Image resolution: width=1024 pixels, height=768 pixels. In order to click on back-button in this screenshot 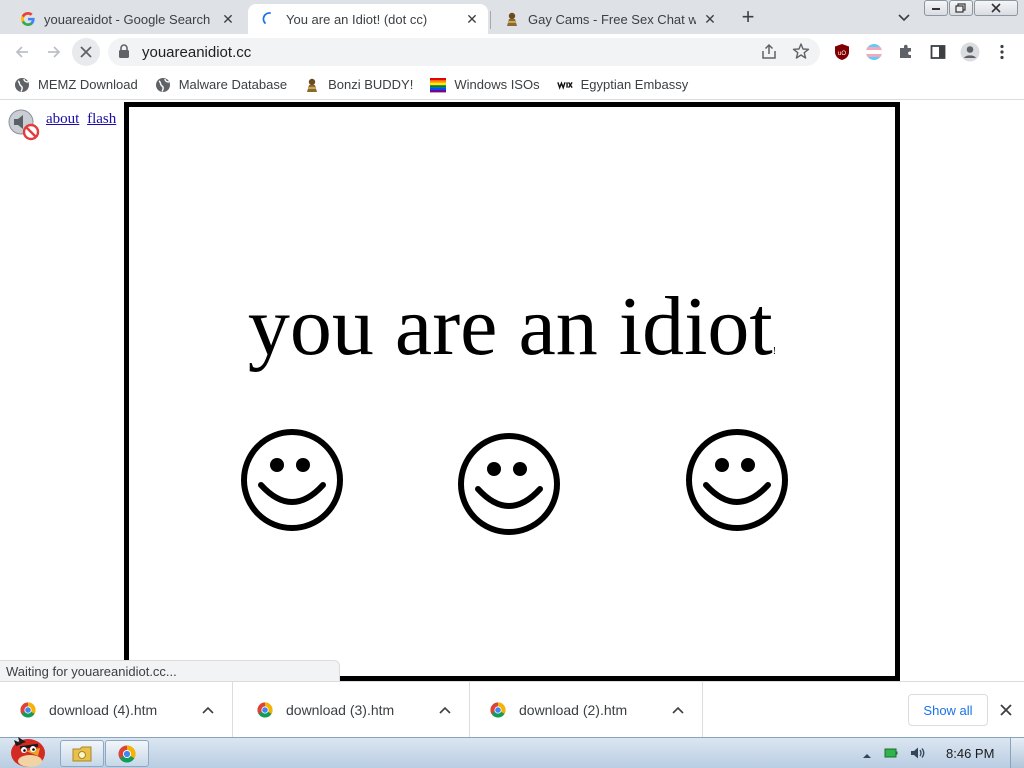, I will do `click(22, 52)`.